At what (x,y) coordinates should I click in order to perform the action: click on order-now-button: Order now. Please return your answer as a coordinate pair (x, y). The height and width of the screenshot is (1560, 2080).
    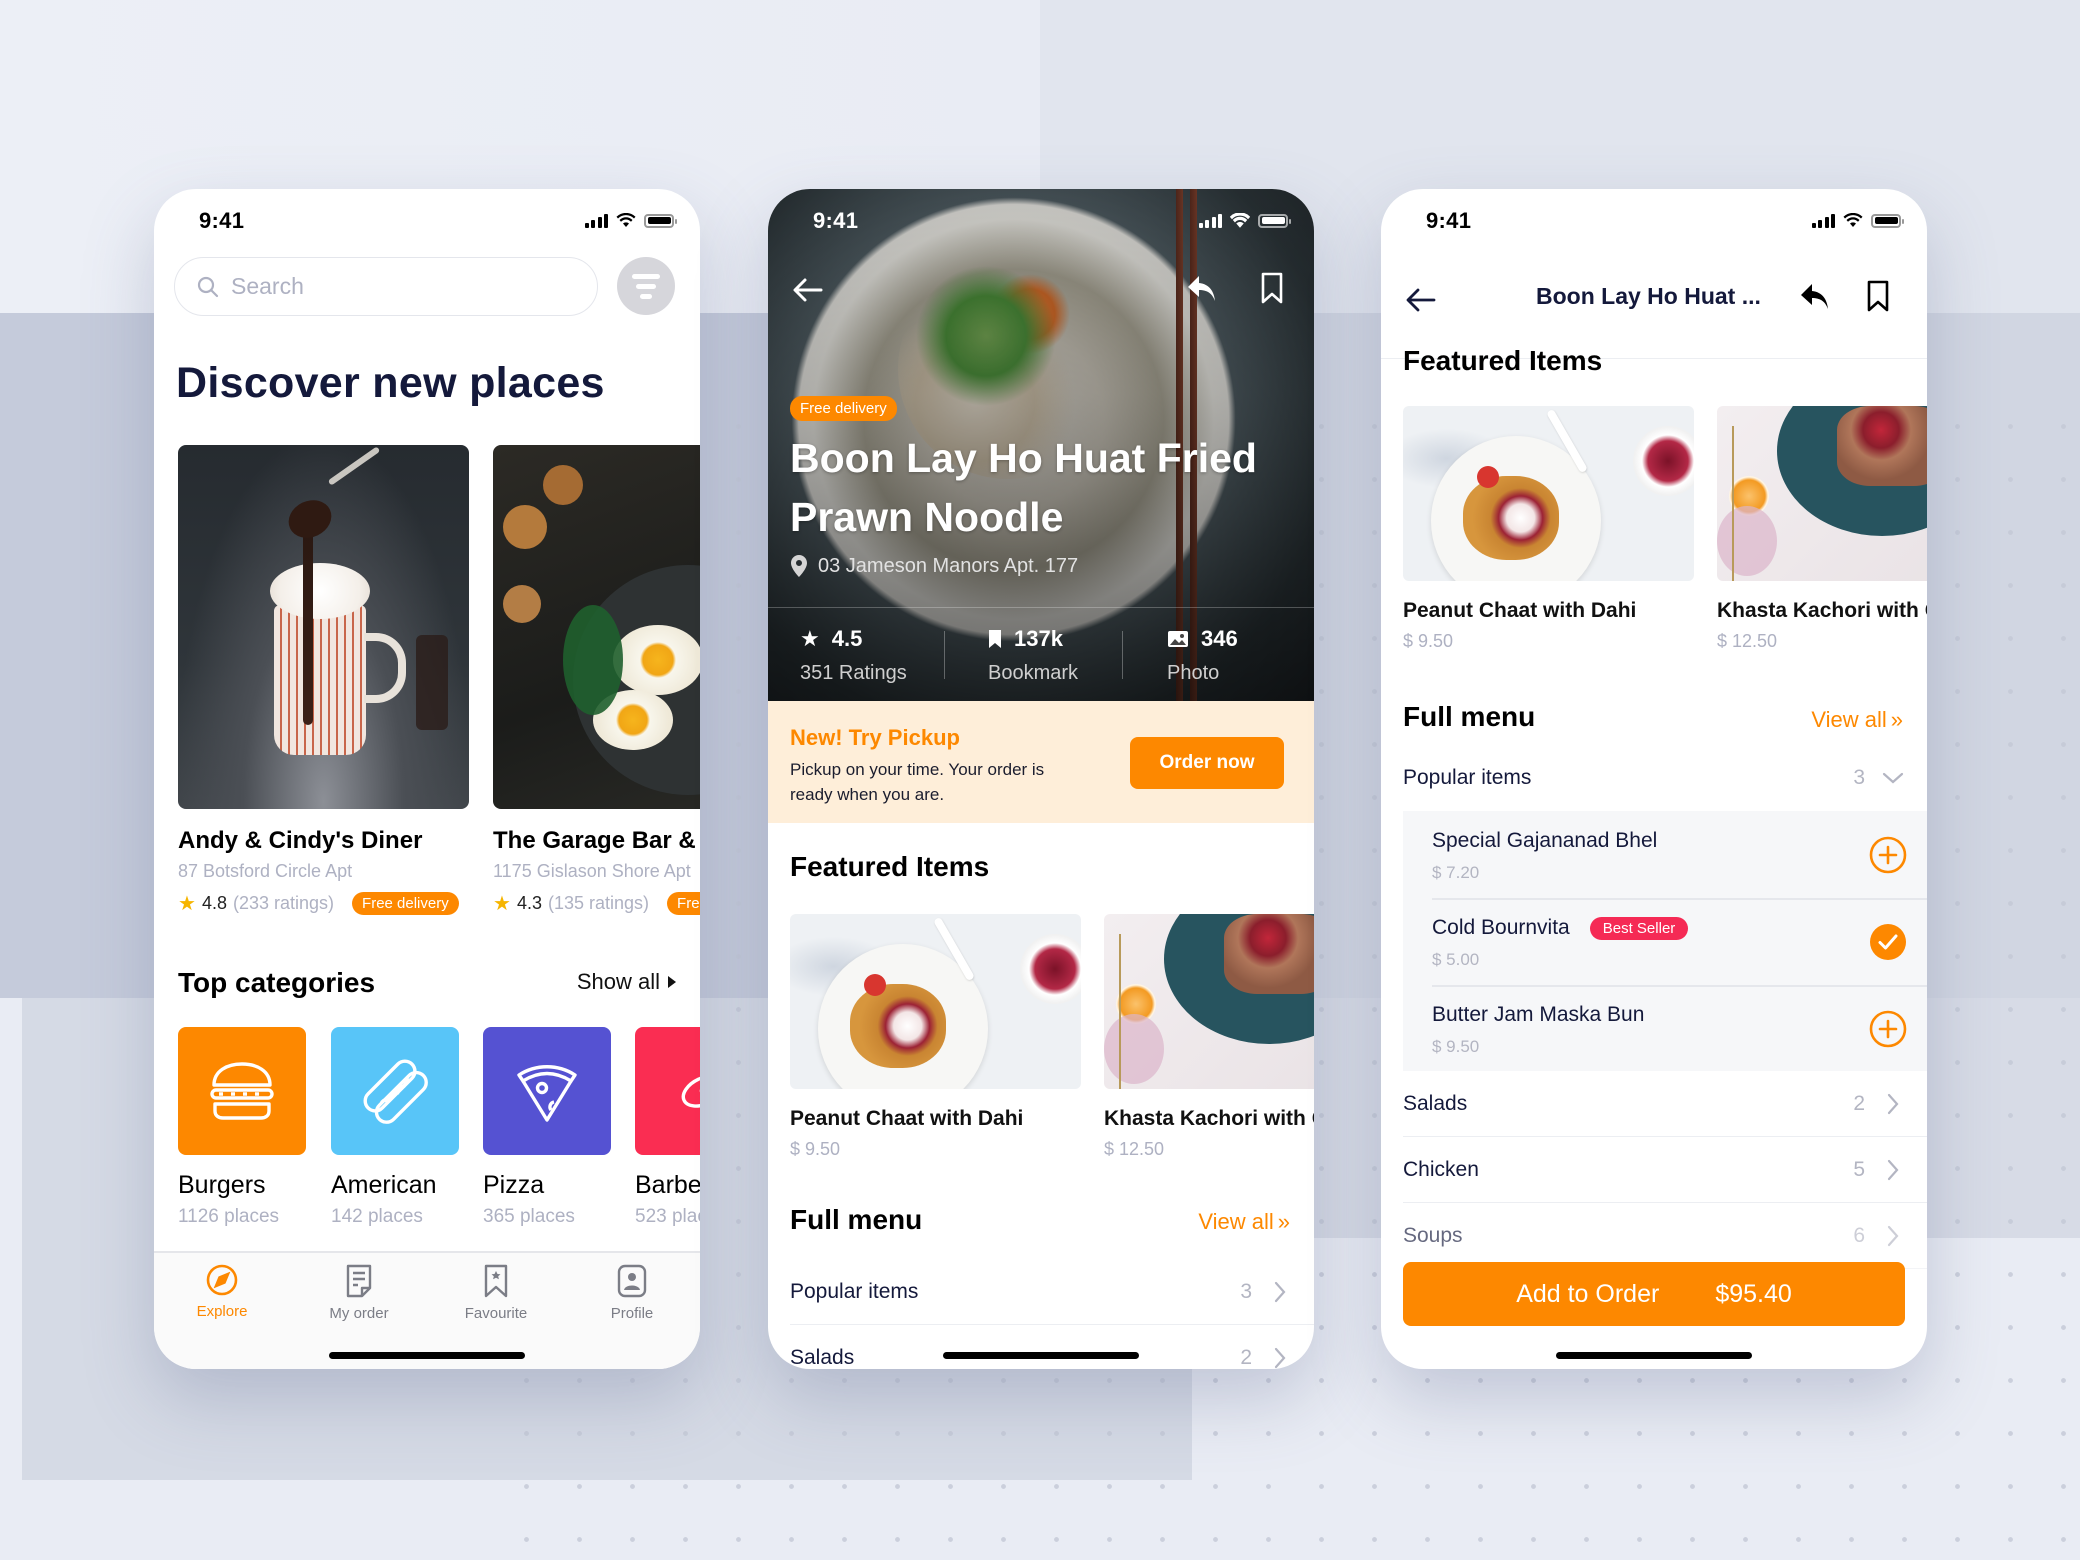
    Looking at the image, I should click on (1207, 763).